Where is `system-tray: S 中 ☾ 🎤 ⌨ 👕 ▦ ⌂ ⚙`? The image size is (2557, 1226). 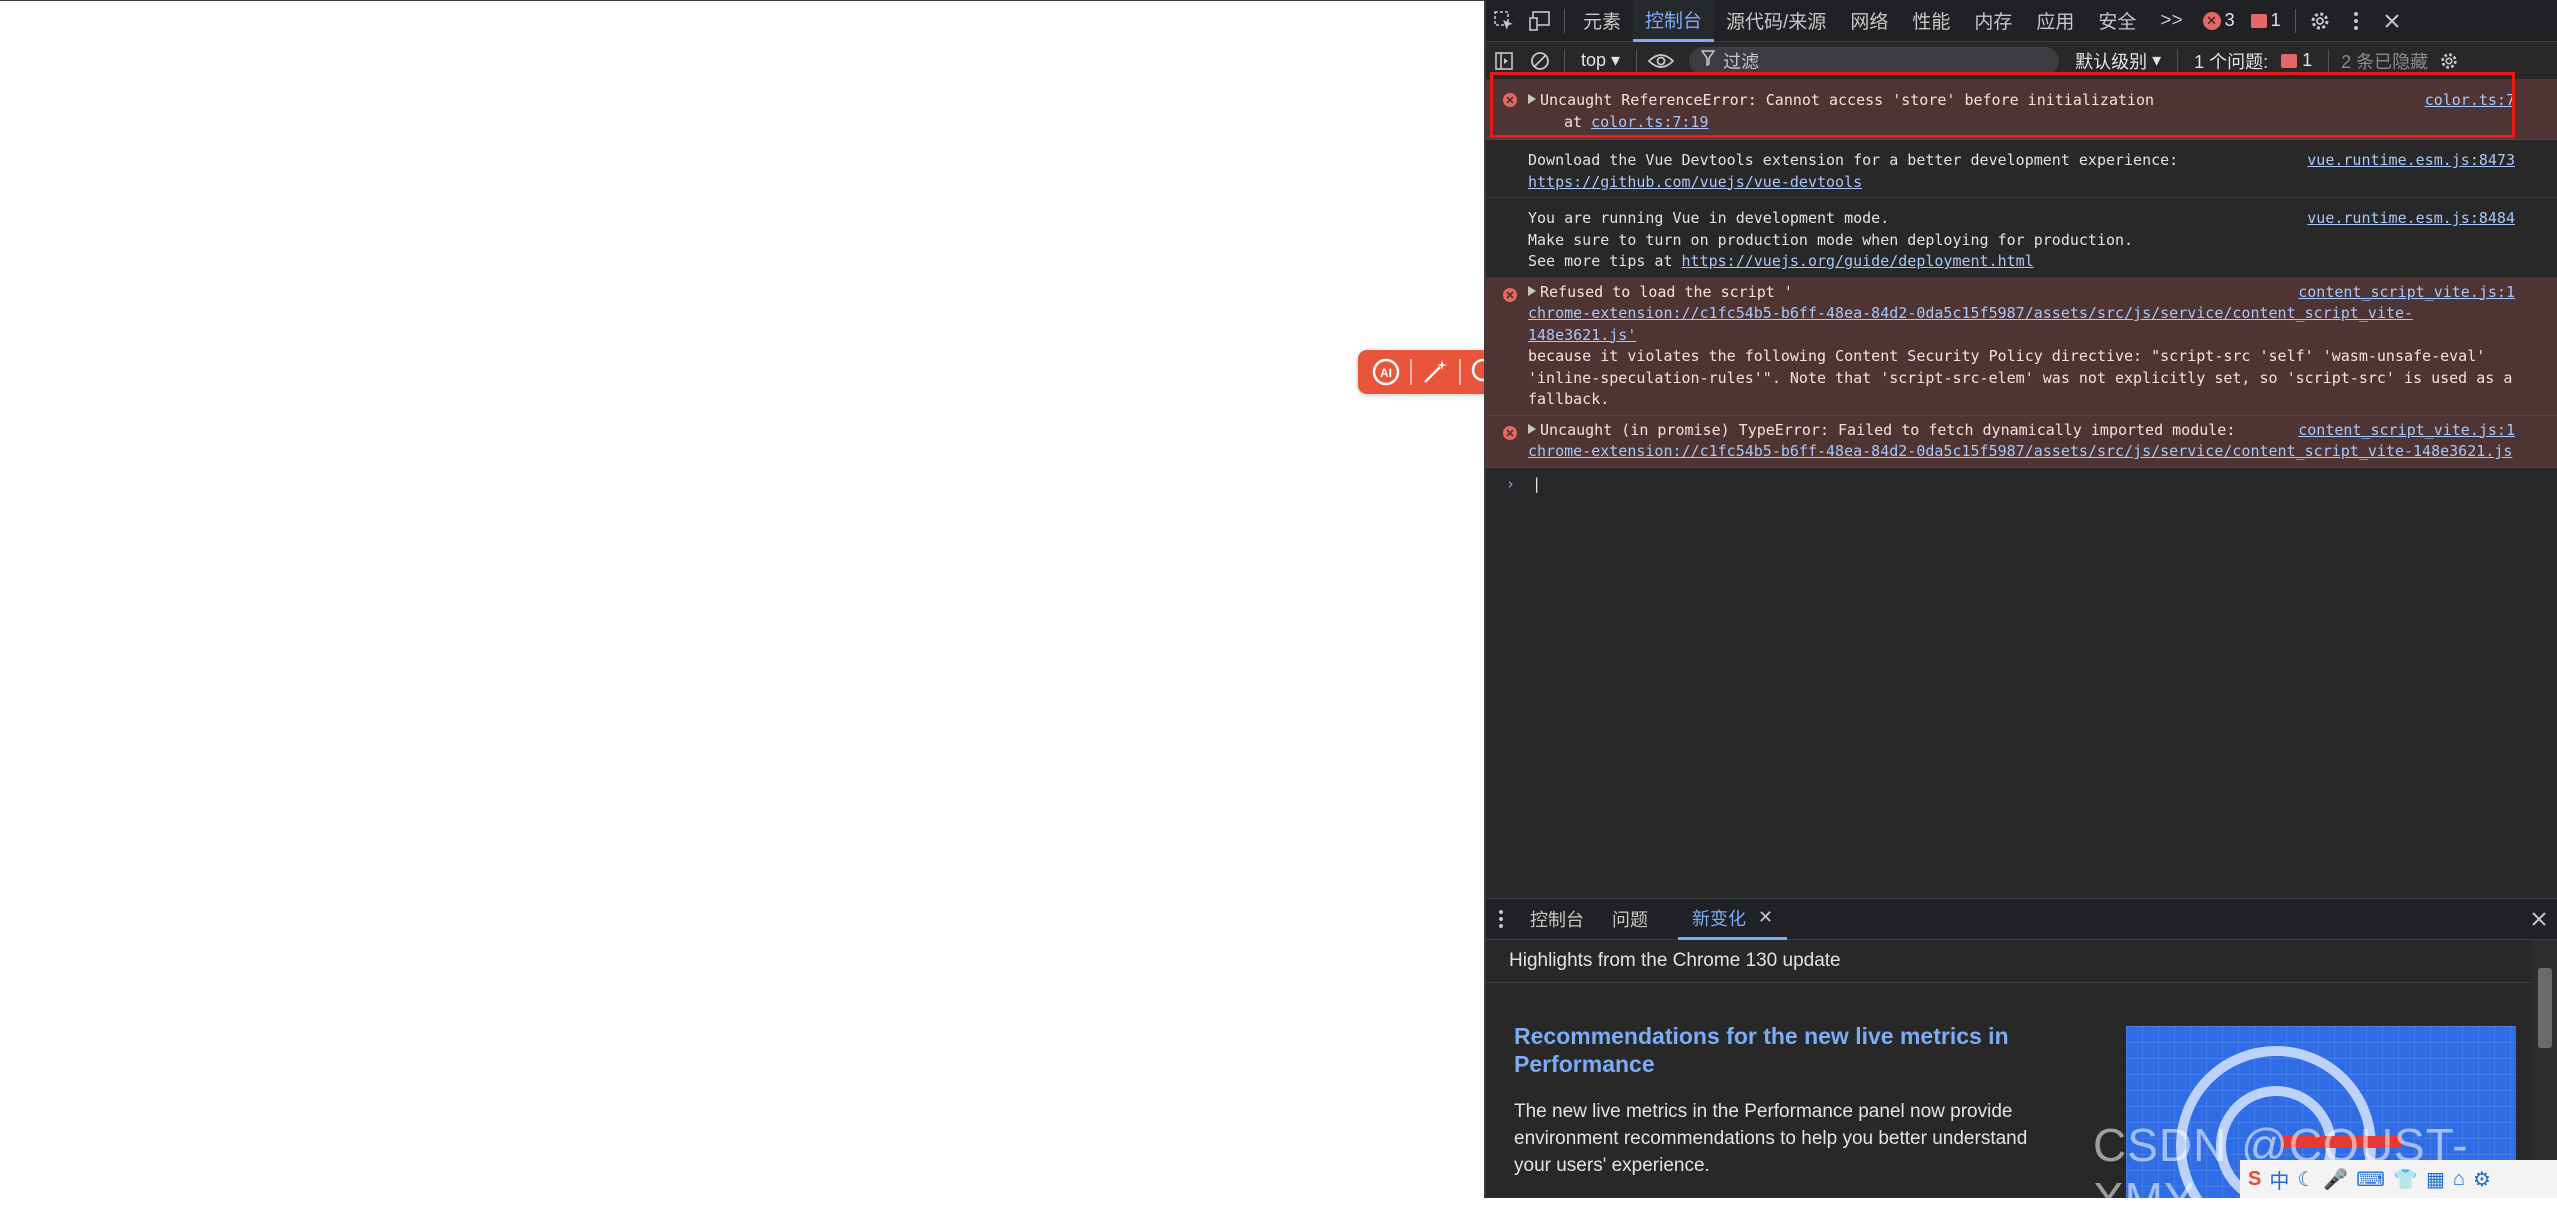 system-tray: S 中 ☾ 🎤 ⌨ 👕 ▦ ⌂ ⚙ is located at coordinates (2398, 1179).